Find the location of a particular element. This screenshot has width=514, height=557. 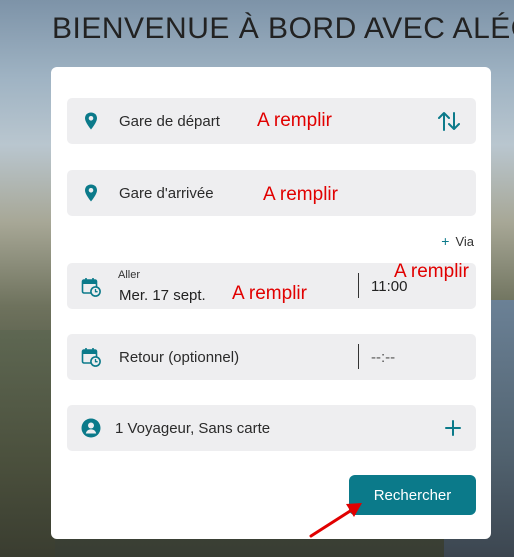

annotation-date: A remplir is located at coordinates (269, 293).